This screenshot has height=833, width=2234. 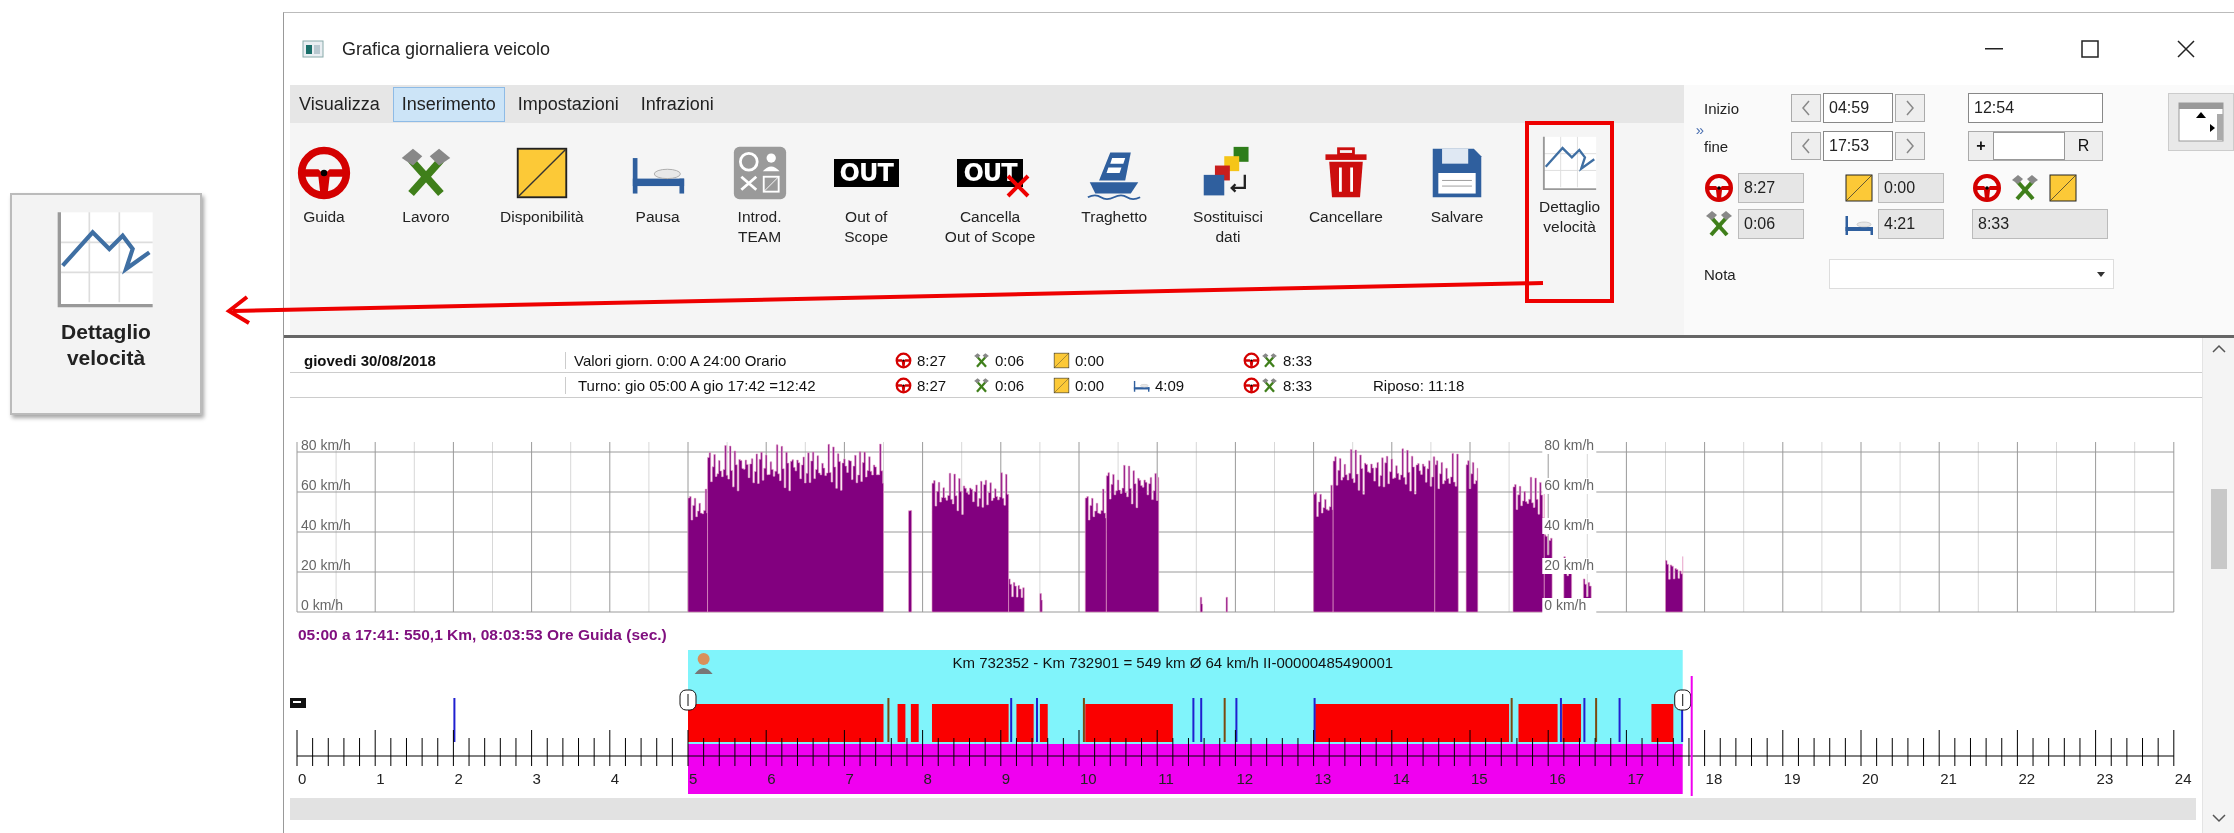 I want to click on toolbar-button: Sostituisci dati, so click(x=1228, y=196).